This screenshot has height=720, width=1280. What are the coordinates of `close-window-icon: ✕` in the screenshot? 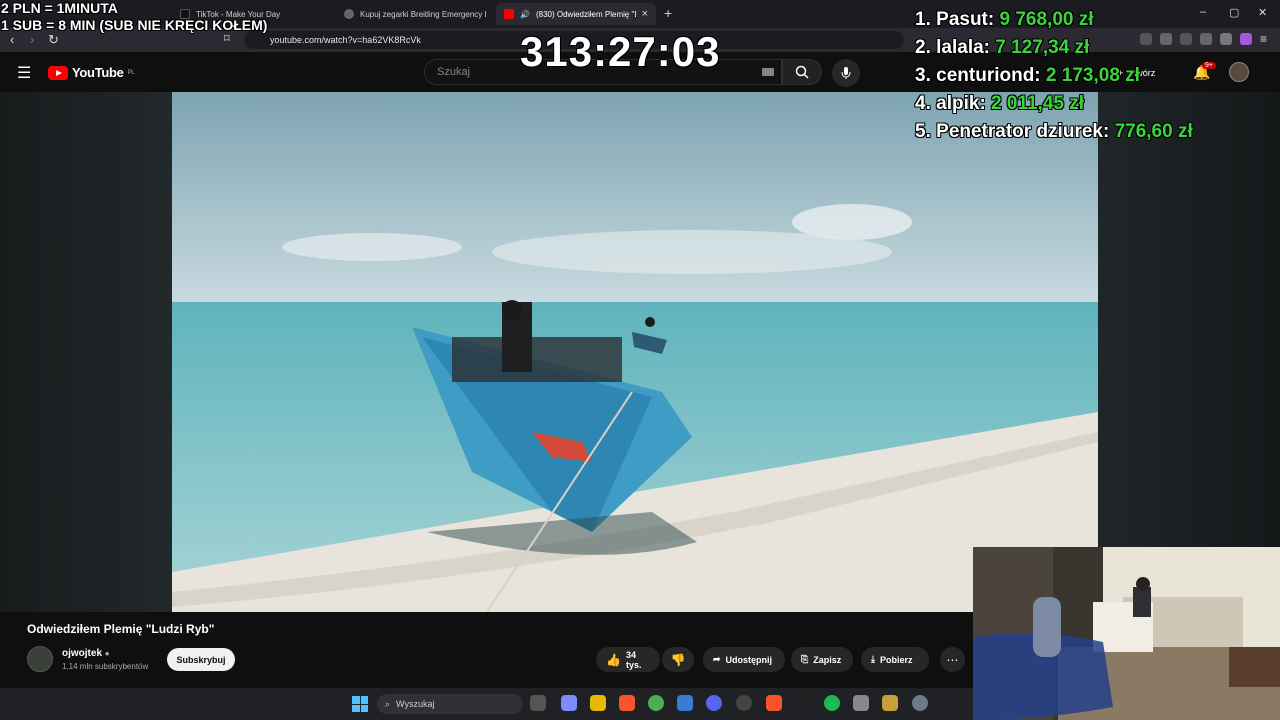 It's located at (1262, 12).